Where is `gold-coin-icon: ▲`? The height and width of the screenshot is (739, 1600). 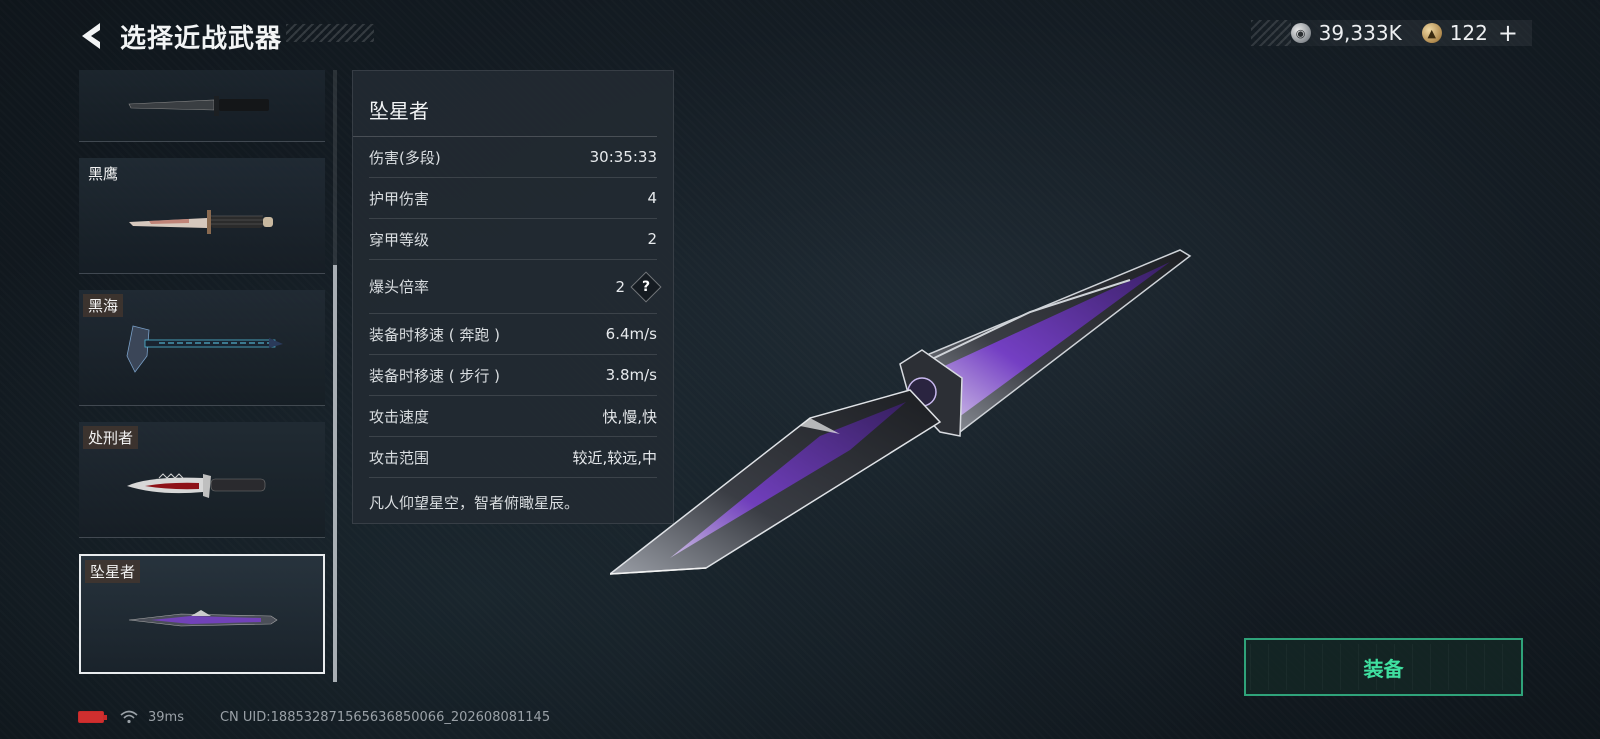
gold-coin-icon: ▲ is located at coordinates (1431, 33).